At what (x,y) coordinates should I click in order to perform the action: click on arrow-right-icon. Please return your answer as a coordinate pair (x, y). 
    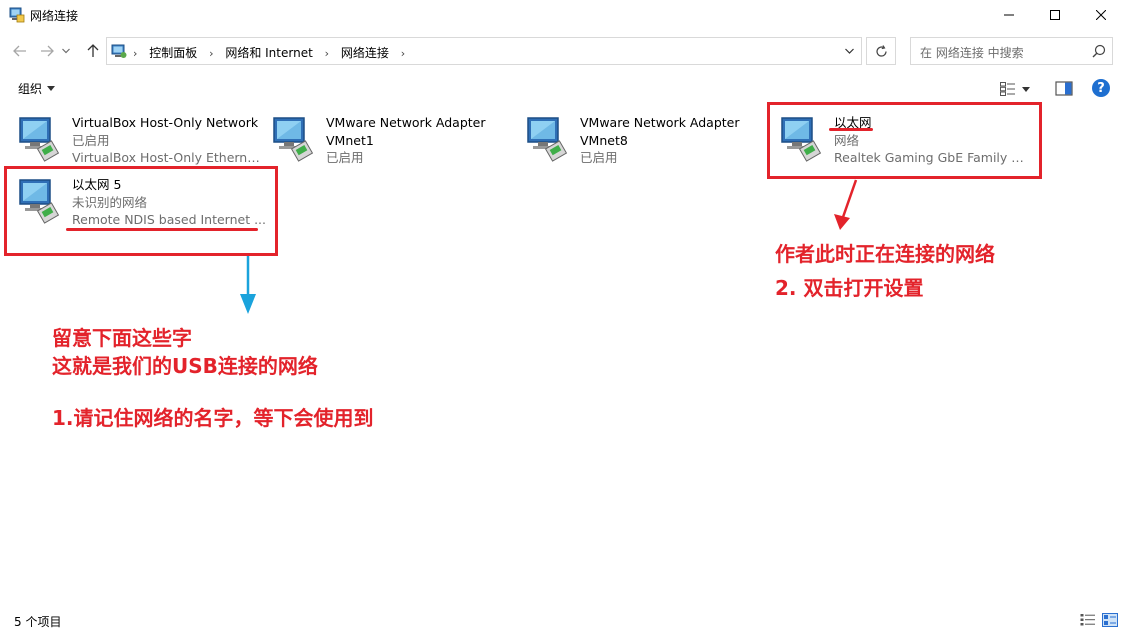
    Looking at the image, I should click on (47, 51).